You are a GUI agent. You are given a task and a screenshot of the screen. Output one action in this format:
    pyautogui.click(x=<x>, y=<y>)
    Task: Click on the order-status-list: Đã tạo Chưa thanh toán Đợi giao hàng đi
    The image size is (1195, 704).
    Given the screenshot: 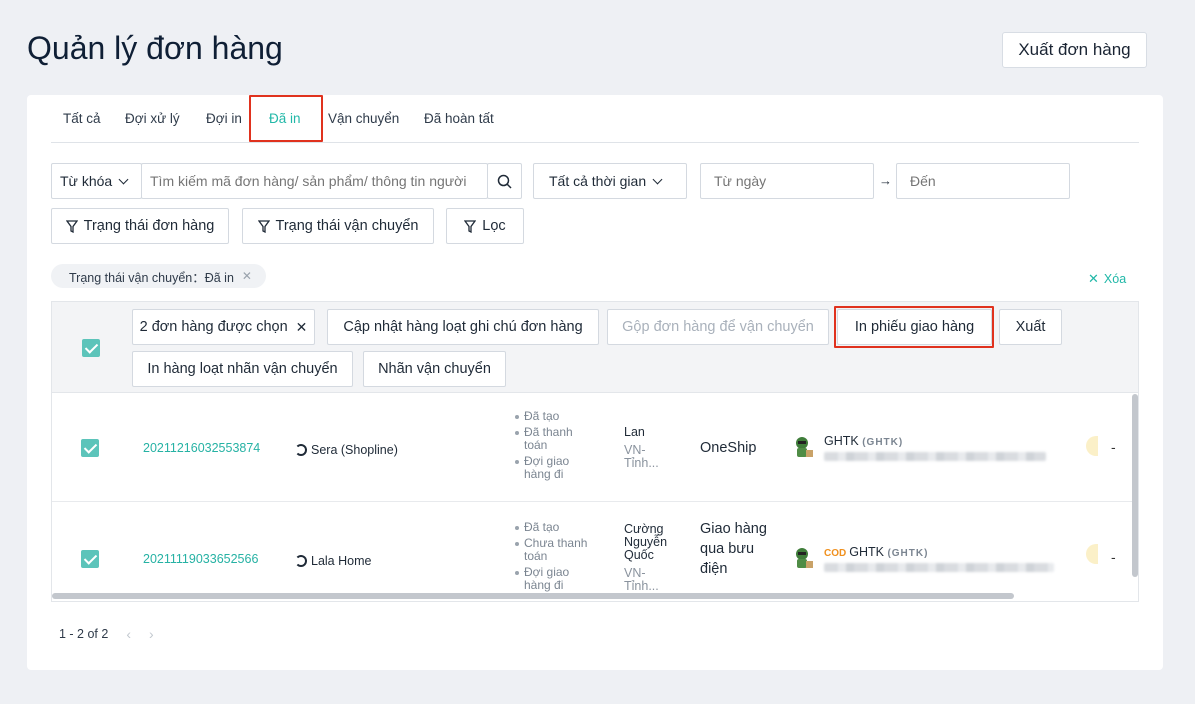 What is the action you would take?
    pyautogui.click(x=559, y=558)
    